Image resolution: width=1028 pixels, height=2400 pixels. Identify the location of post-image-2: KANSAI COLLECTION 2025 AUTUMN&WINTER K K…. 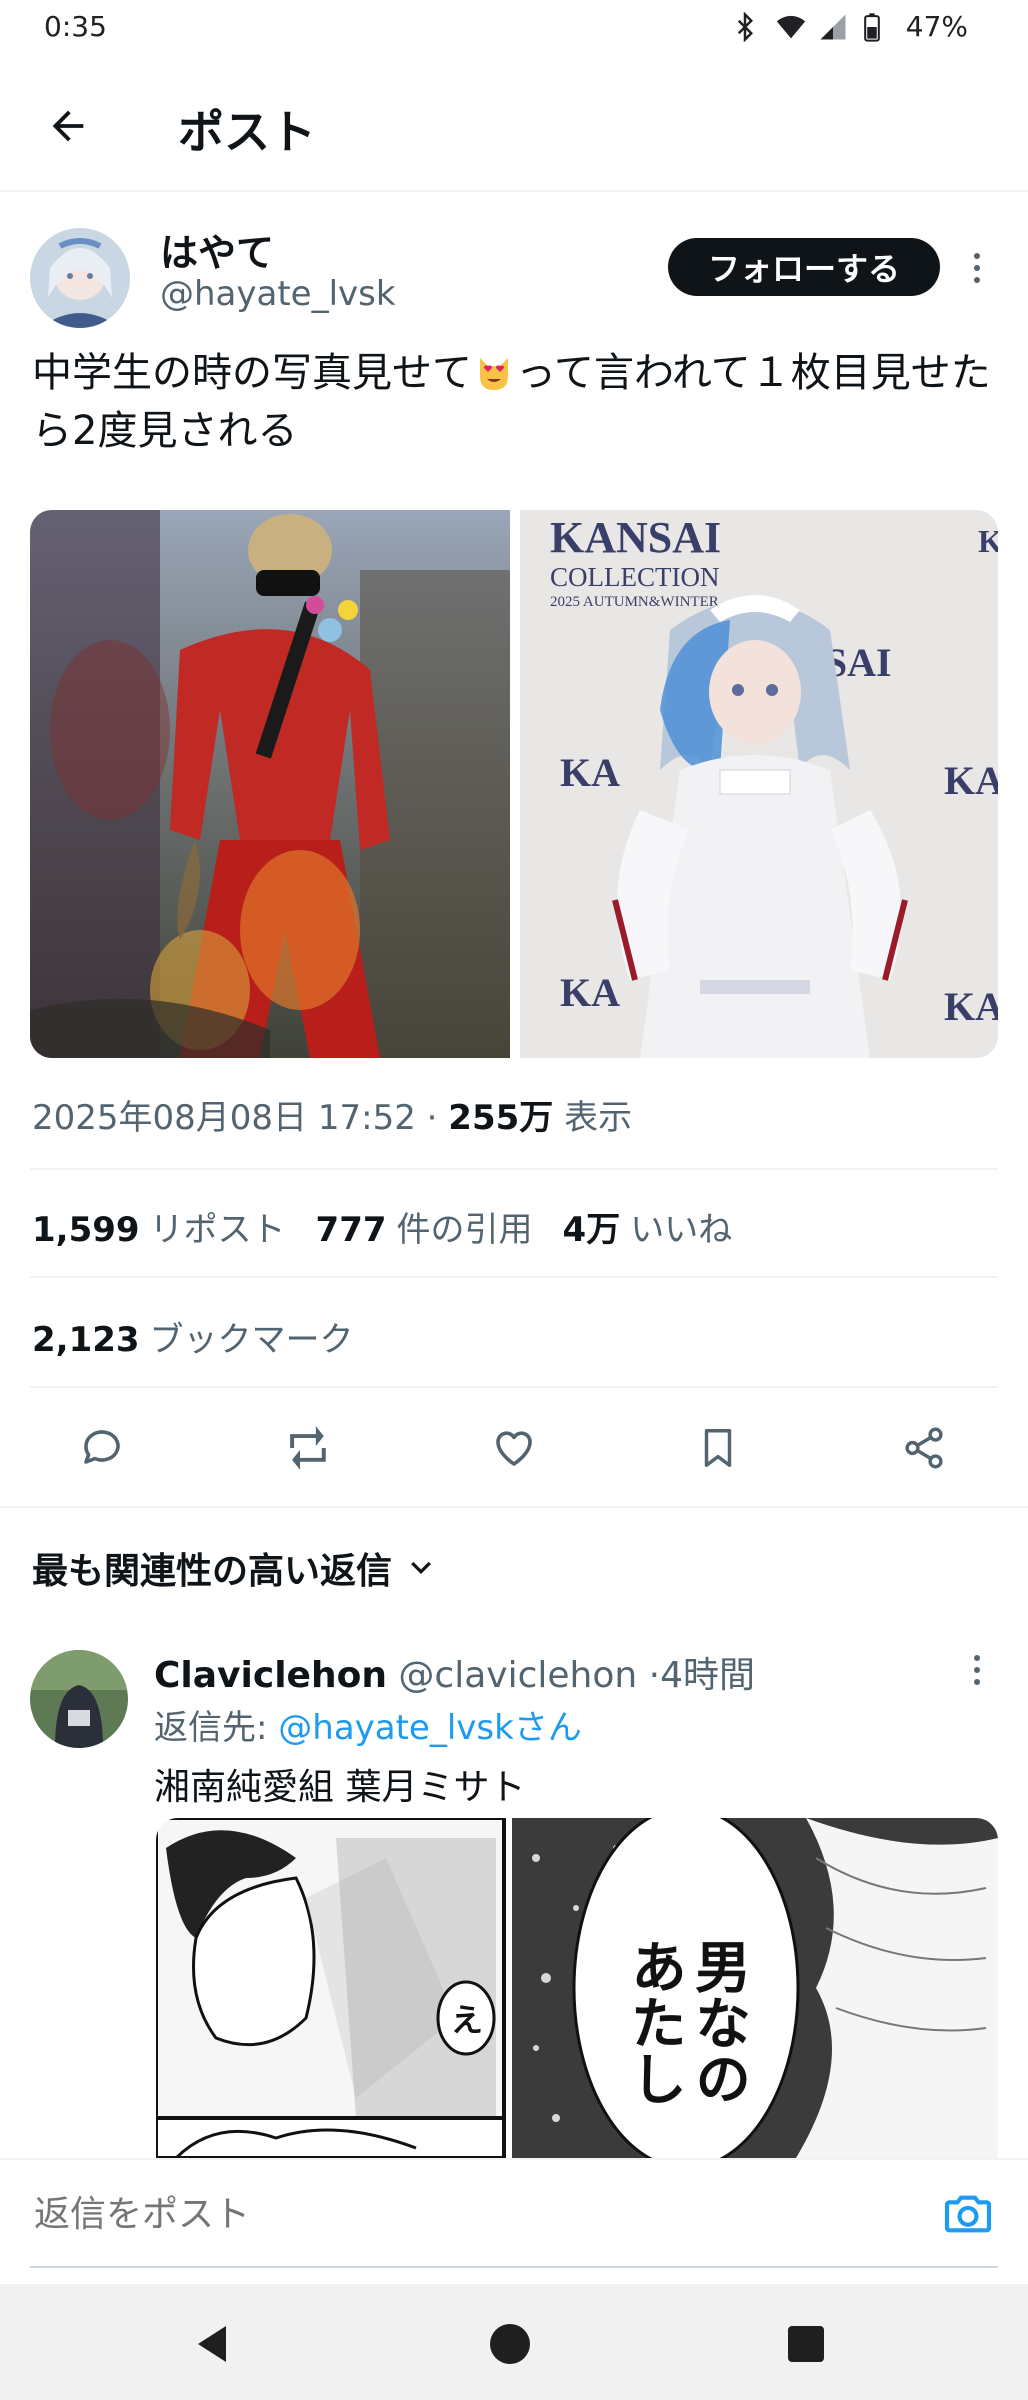
(759, 784).